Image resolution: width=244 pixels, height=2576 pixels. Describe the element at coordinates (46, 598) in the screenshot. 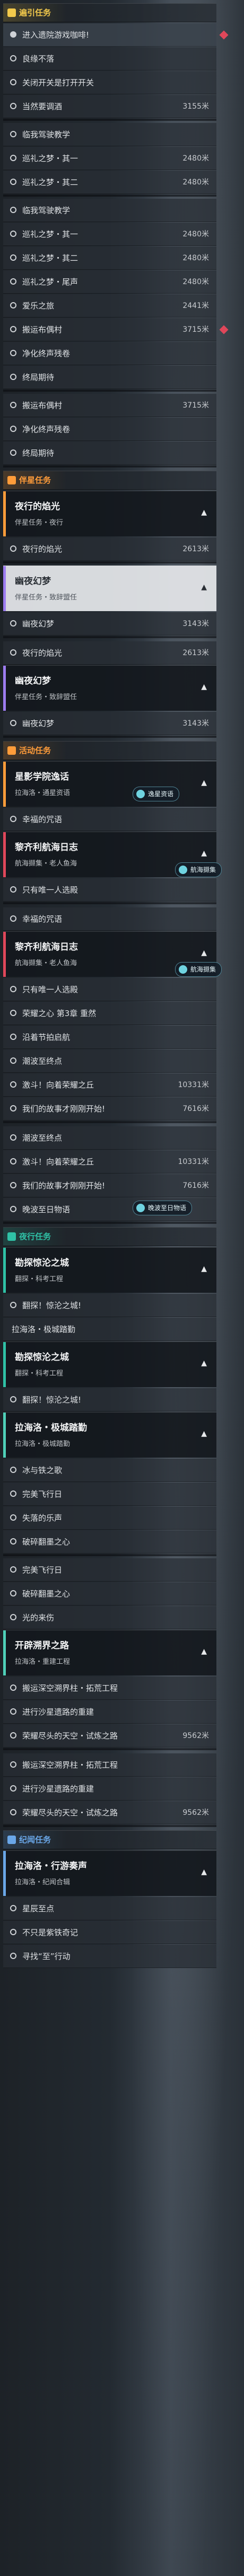

I see `quest-card-subtitle: 伴星任务・致辞盟任` at that location.